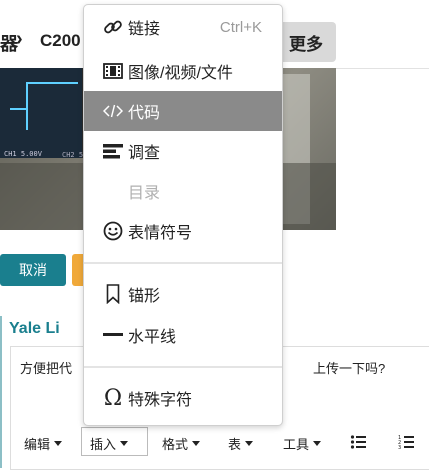  Describe the element at coordinates (113, 335) in the screenshot. I see `horizontal-line-icon` at that location.